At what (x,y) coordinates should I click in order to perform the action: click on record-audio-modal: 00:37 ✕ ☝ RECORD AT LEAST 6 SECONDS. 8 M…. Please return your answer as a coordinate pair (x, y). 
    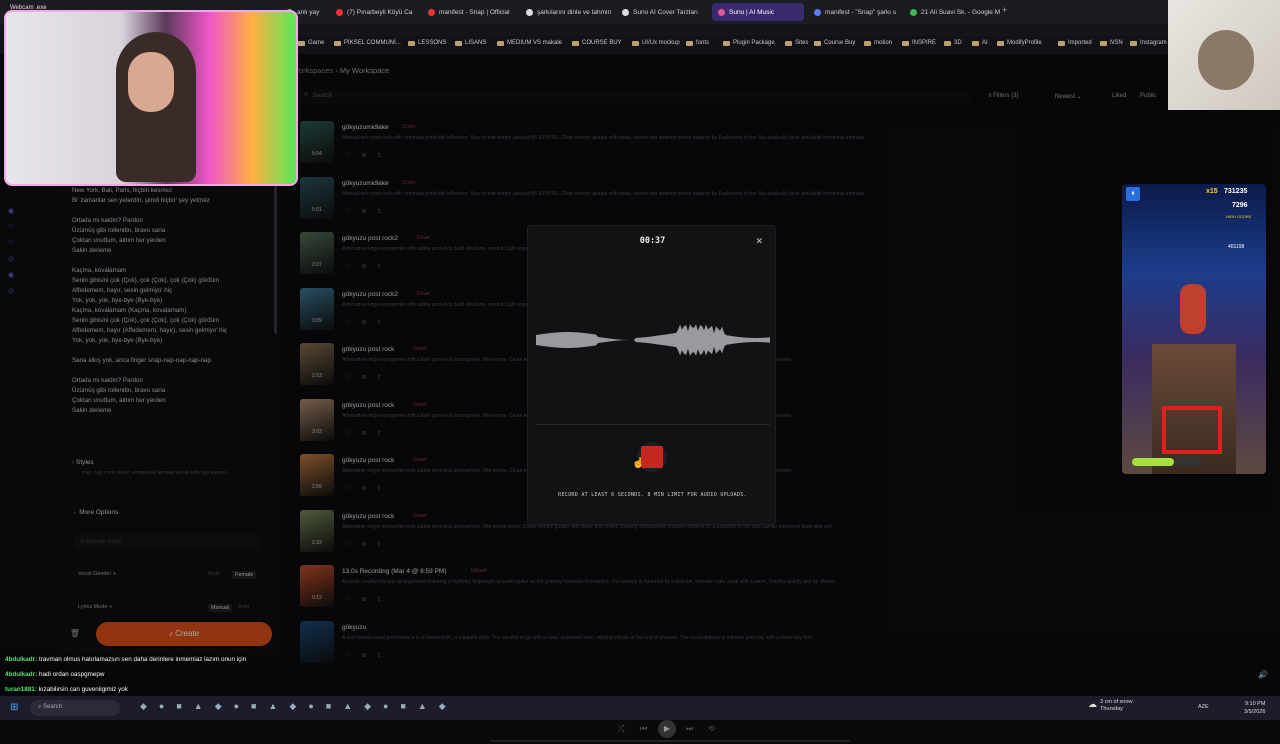
    Looking at the image, I should click on (651, 375).